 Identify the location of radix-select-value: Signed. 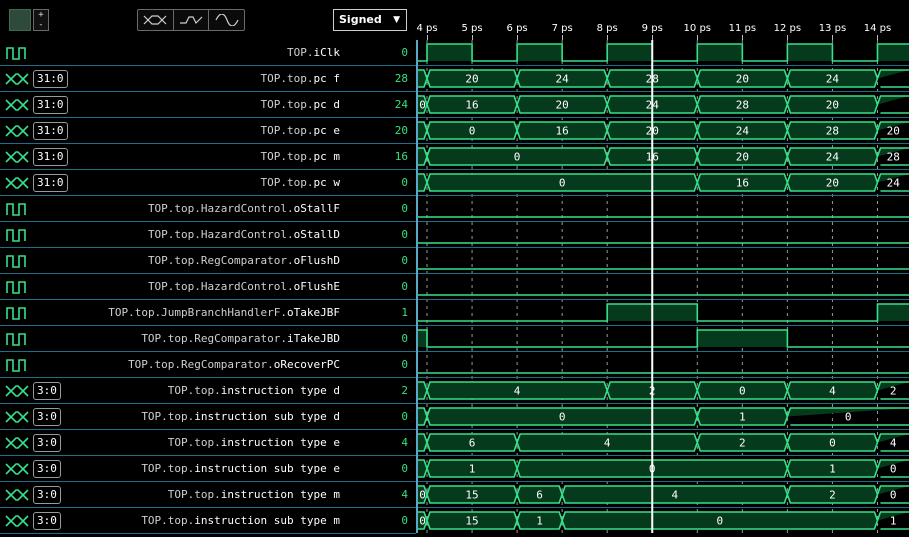
(360, 19).